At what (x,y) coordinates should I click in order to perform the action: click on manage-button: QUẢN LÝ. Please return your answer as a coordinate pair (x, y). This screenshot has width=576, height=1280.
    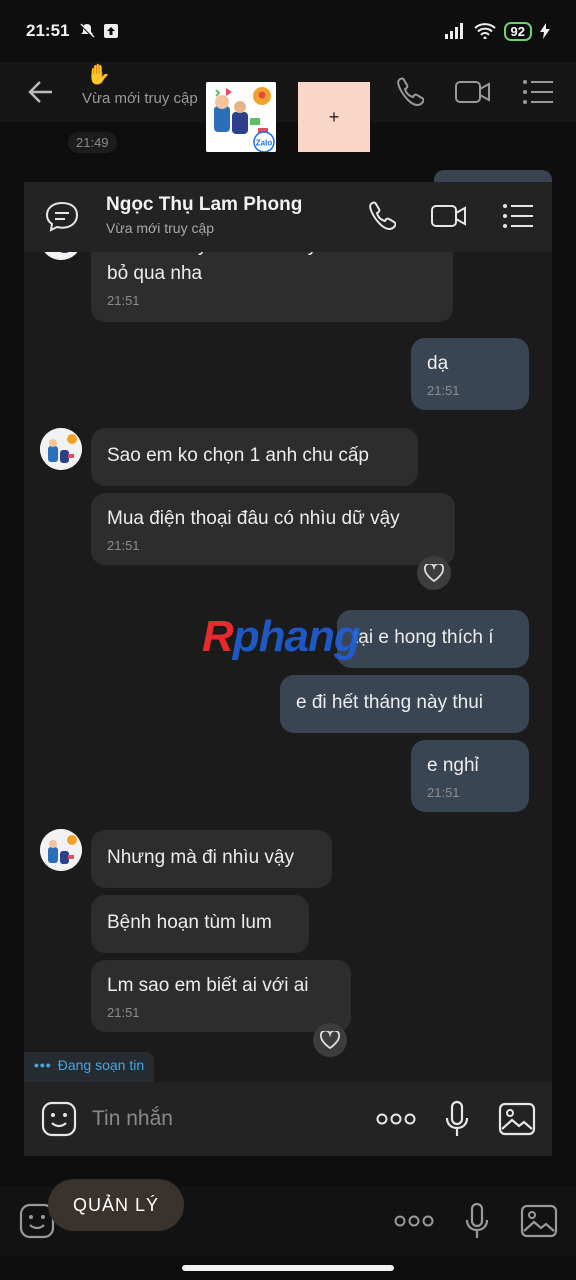
    Looking at the image, I should click on (116, 1205).